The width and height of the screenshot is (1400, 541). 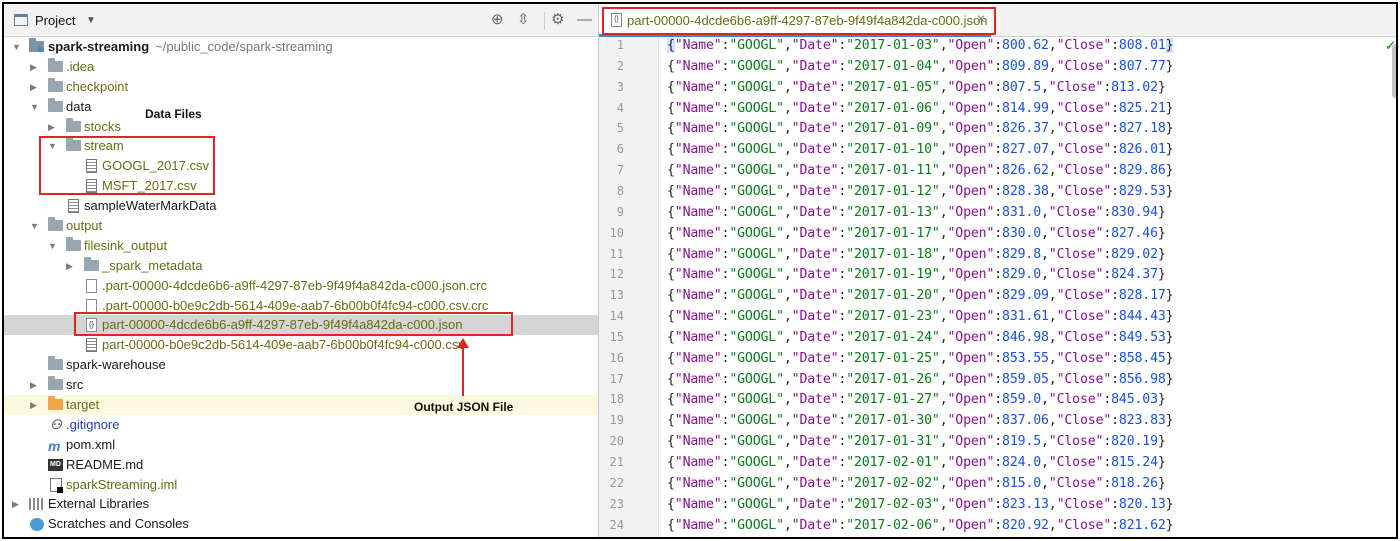 What do you see at coordinates (893, 150) in the screenshot?
I see `json-string-value: "2017-01-10"` at bounding box center [893, 150].